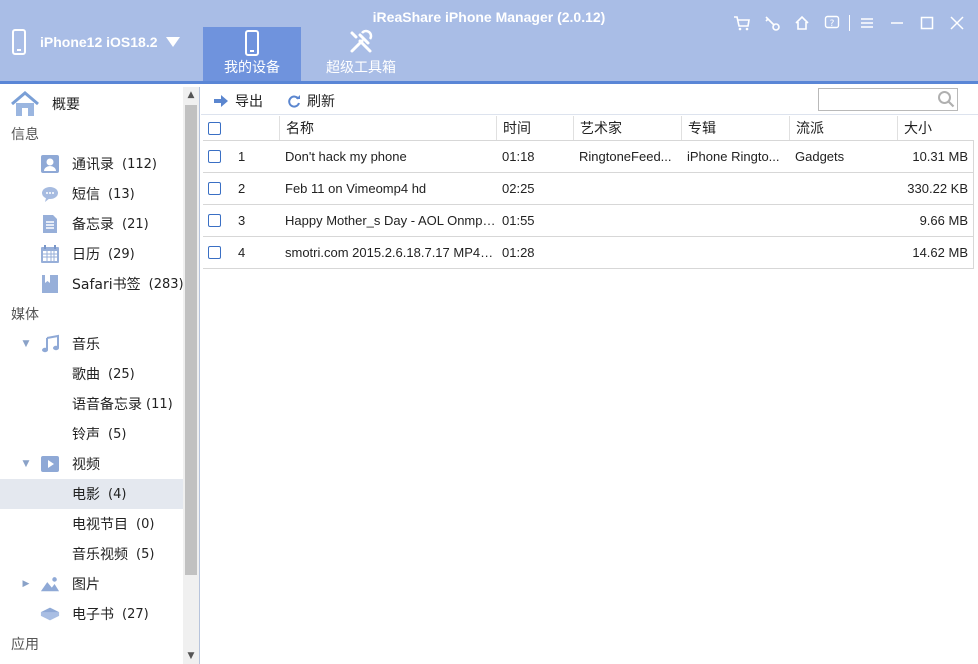  What do you see at coordinates (86, 435) in the screenshot?
I see `sidebar-item-label: 铃声` at bounding box center [86, 435].